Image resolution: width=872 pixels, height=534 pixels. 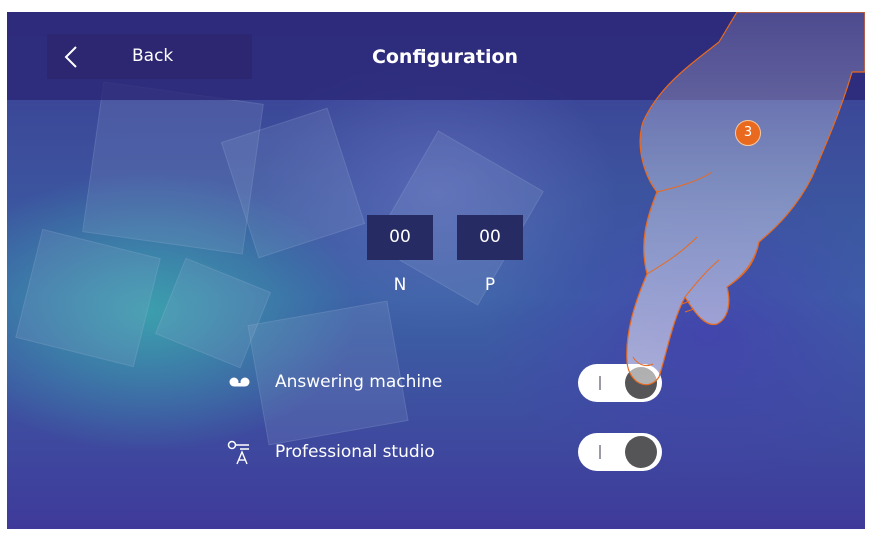 What do you see at coordinates (748, 133) in the screenshot?
I see `step-number-badge: 3` at bounding box center [748, 133].